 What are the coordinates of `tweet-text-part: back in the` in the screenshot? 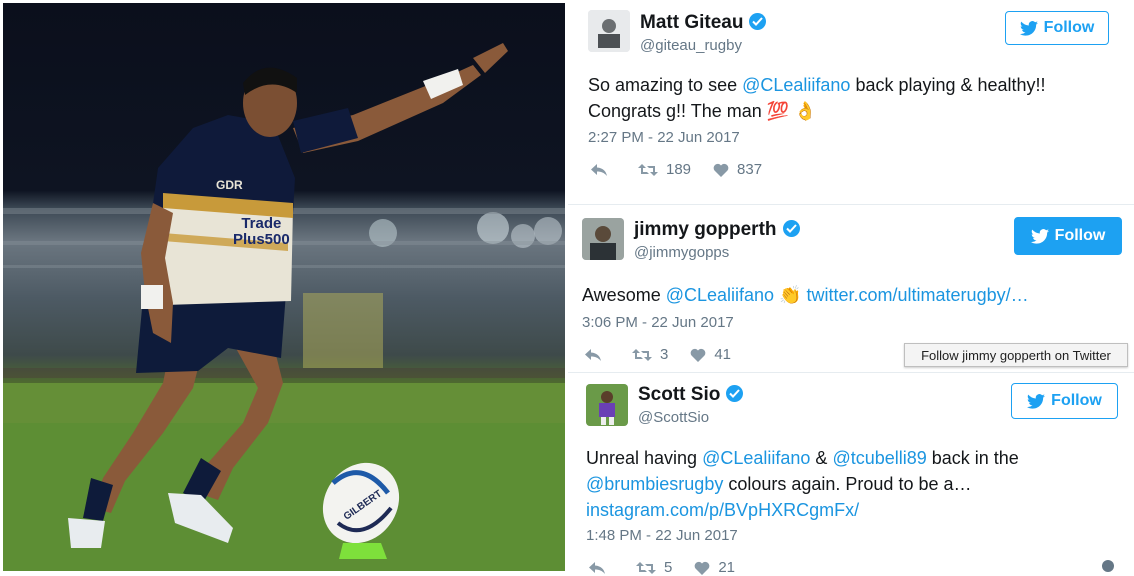 It's located at (972, 458).